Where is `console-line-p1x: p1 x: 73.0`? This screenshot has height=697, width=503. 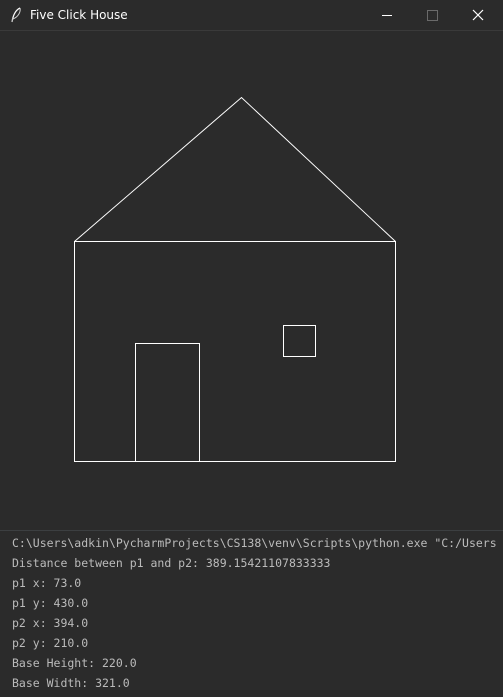 console-line-p1x: p1 x: 73.0 is located at coordinates (47, 583).